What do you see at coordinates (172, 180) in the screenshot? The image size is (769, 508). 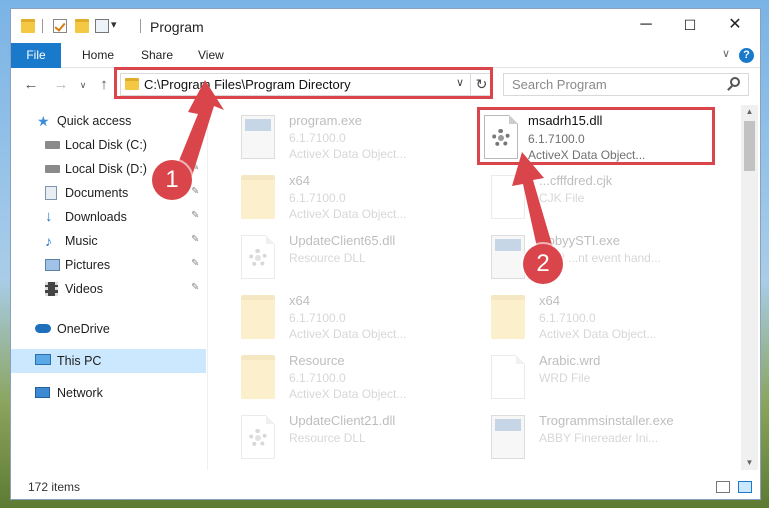 I see `step-badge-1: 1` at bounding box center [172, 180].